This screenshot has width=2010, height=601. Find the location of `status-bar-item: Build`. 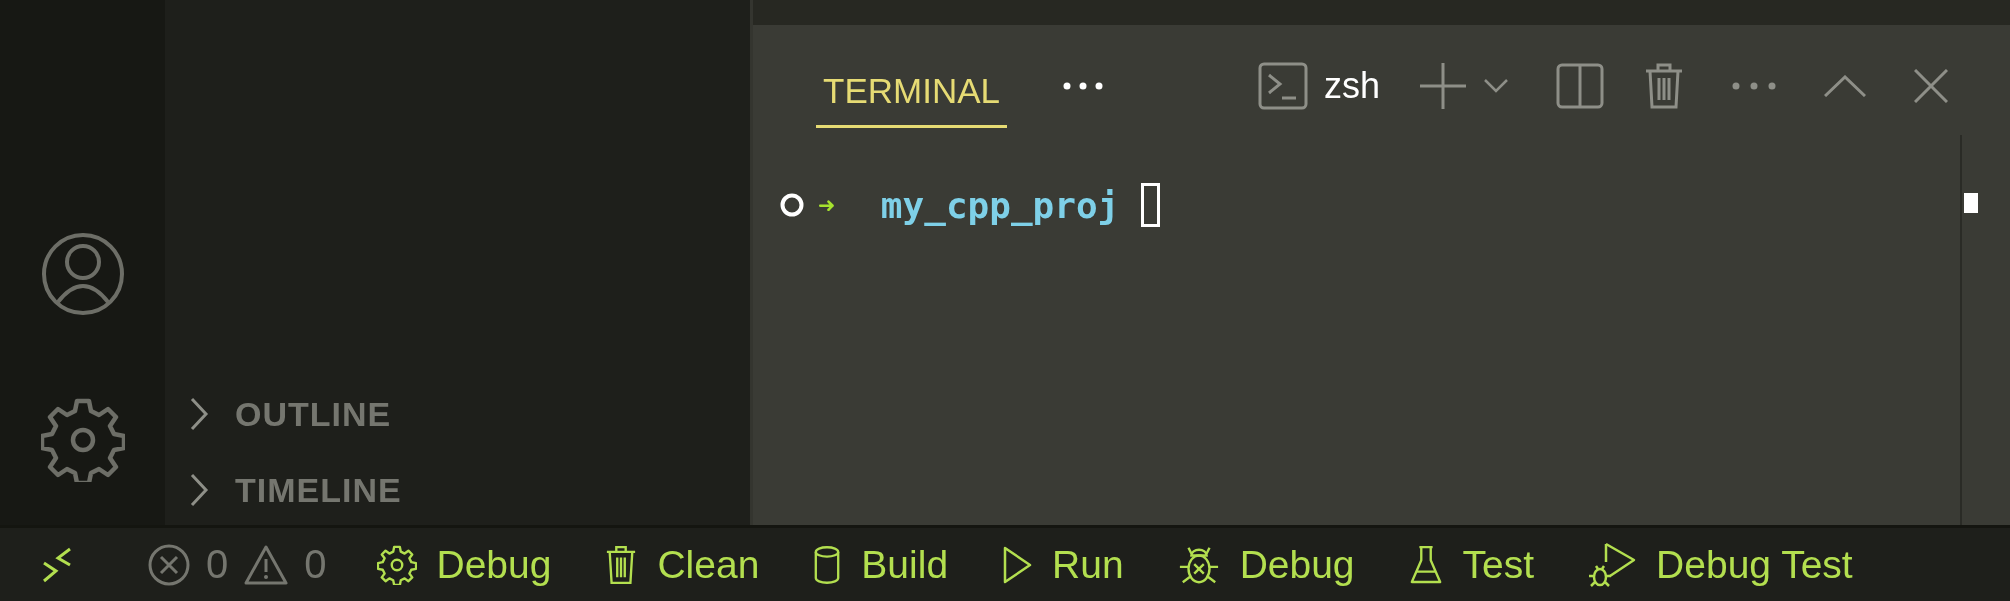

status-bar-item: Build is located at coordinates (881, 564).